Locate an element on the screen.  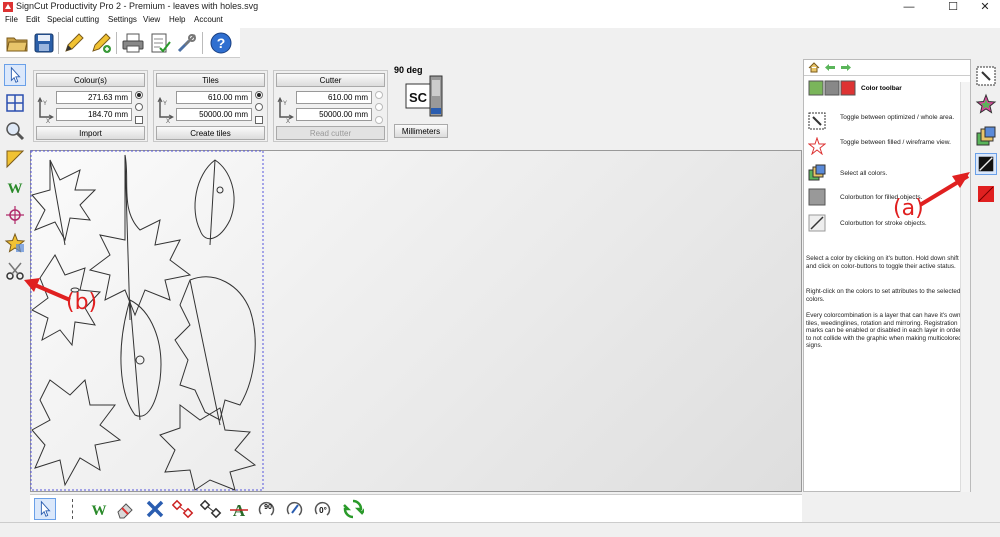
zoom-icon is located at coordinates (15, 131).